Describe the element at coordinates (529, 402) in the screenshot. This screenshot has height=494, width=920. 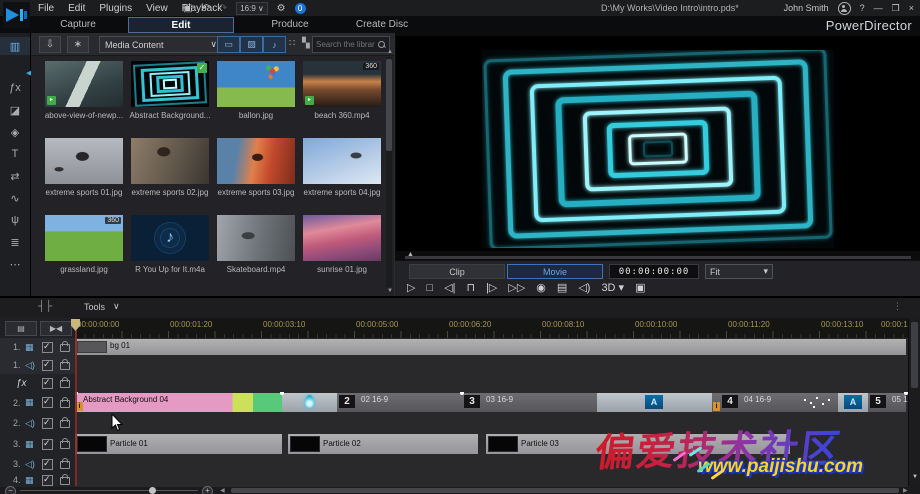
I see `timeline-clip-countdown-3: 3 03 16-9` at that location.